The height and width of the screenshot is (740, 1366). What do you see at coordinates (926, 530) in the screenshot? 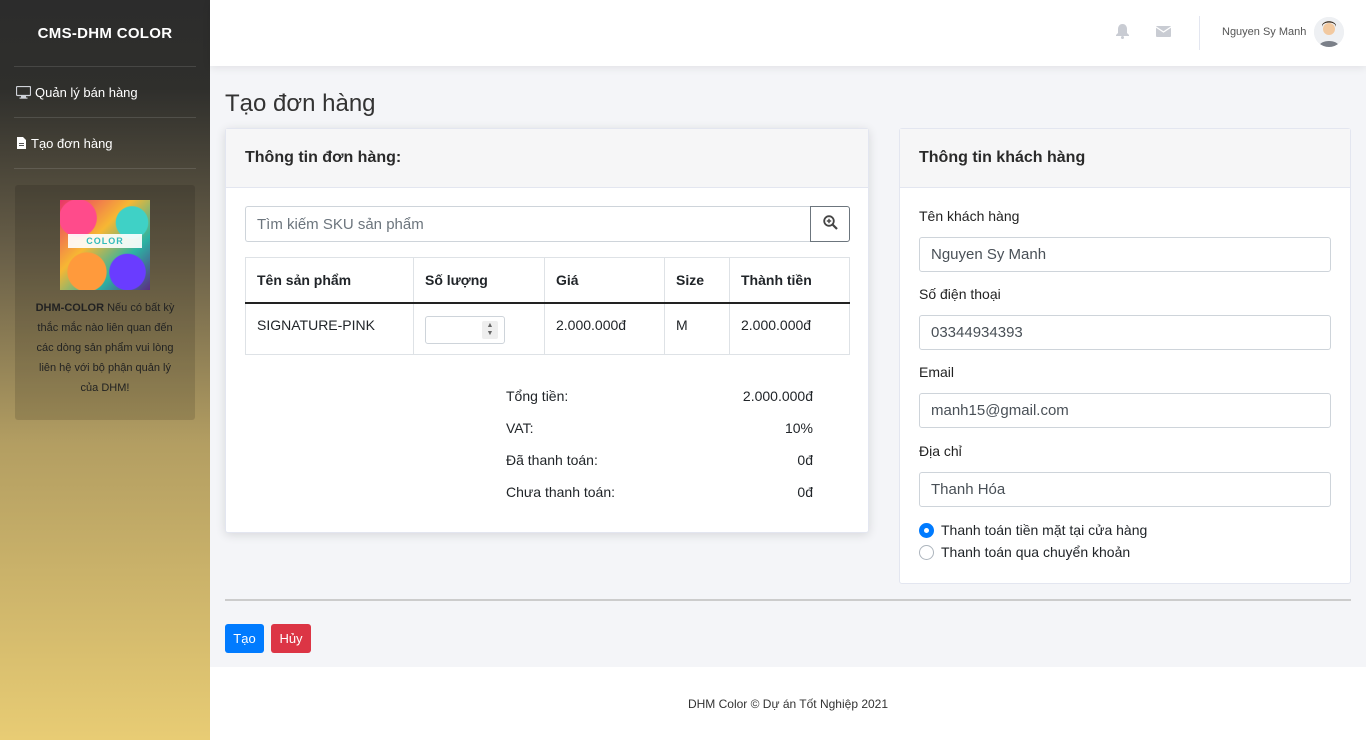
I see `radio-button-checked` at bounding box center [926, 530].